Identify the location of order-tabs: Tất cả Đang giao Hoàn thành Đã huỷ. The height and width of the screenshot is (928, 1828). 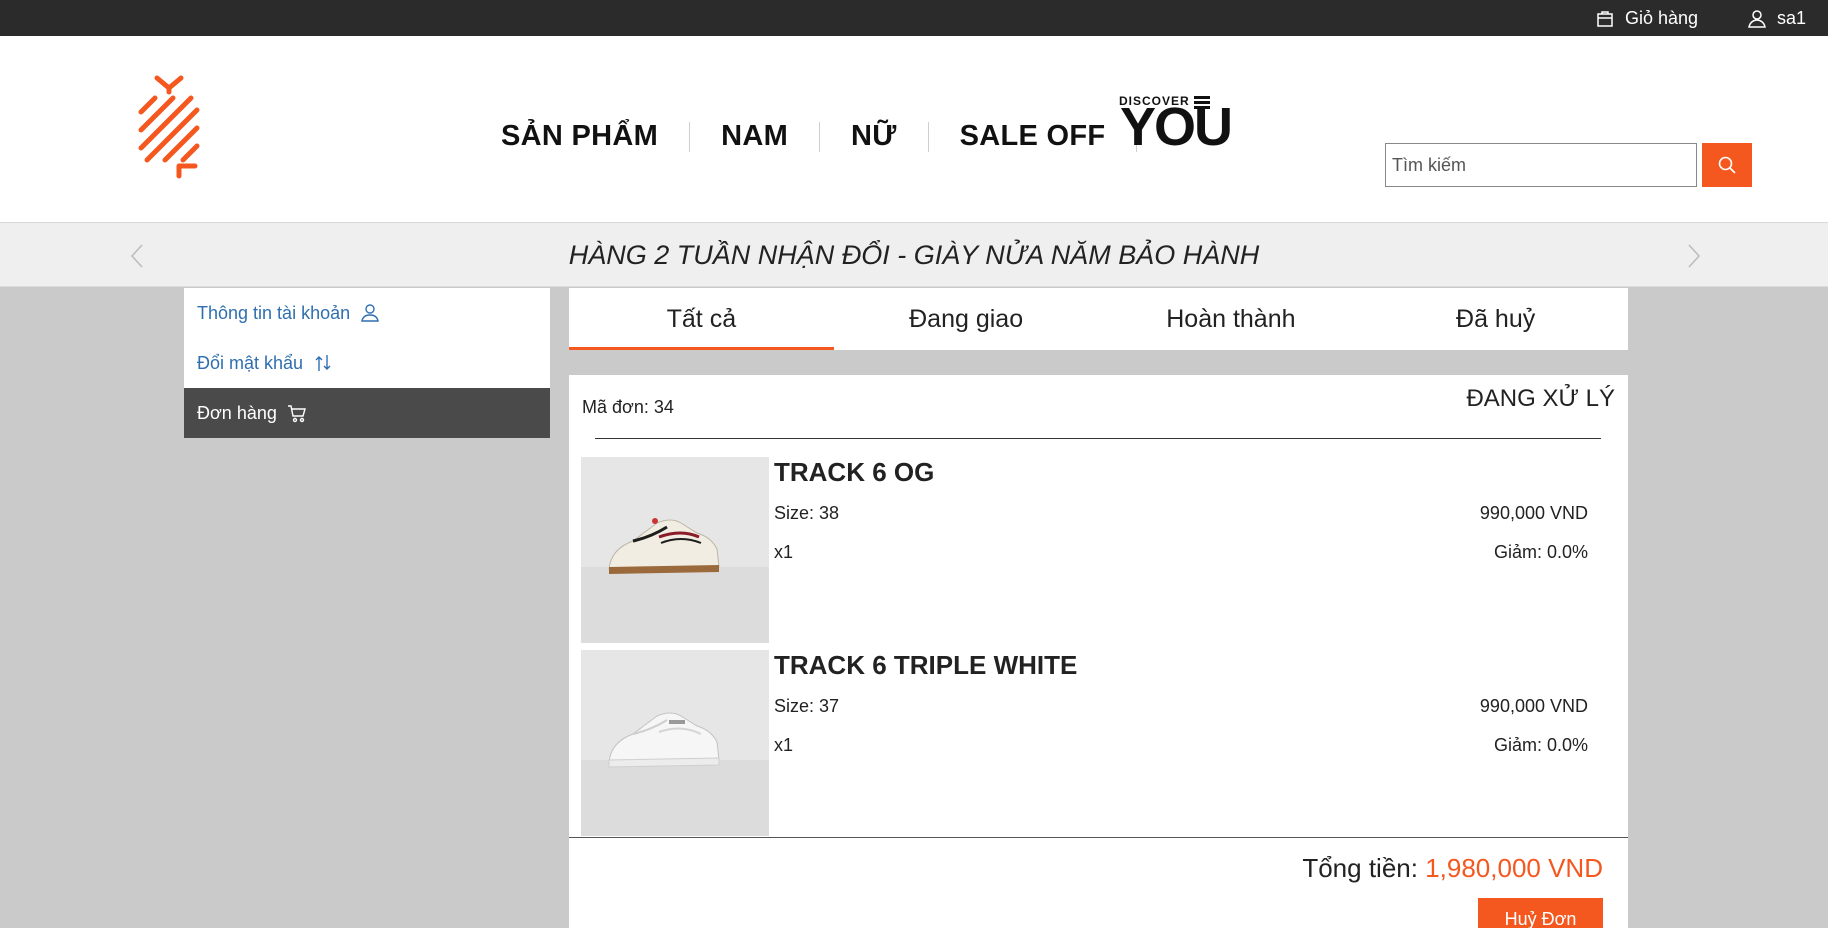
(1098, 319).